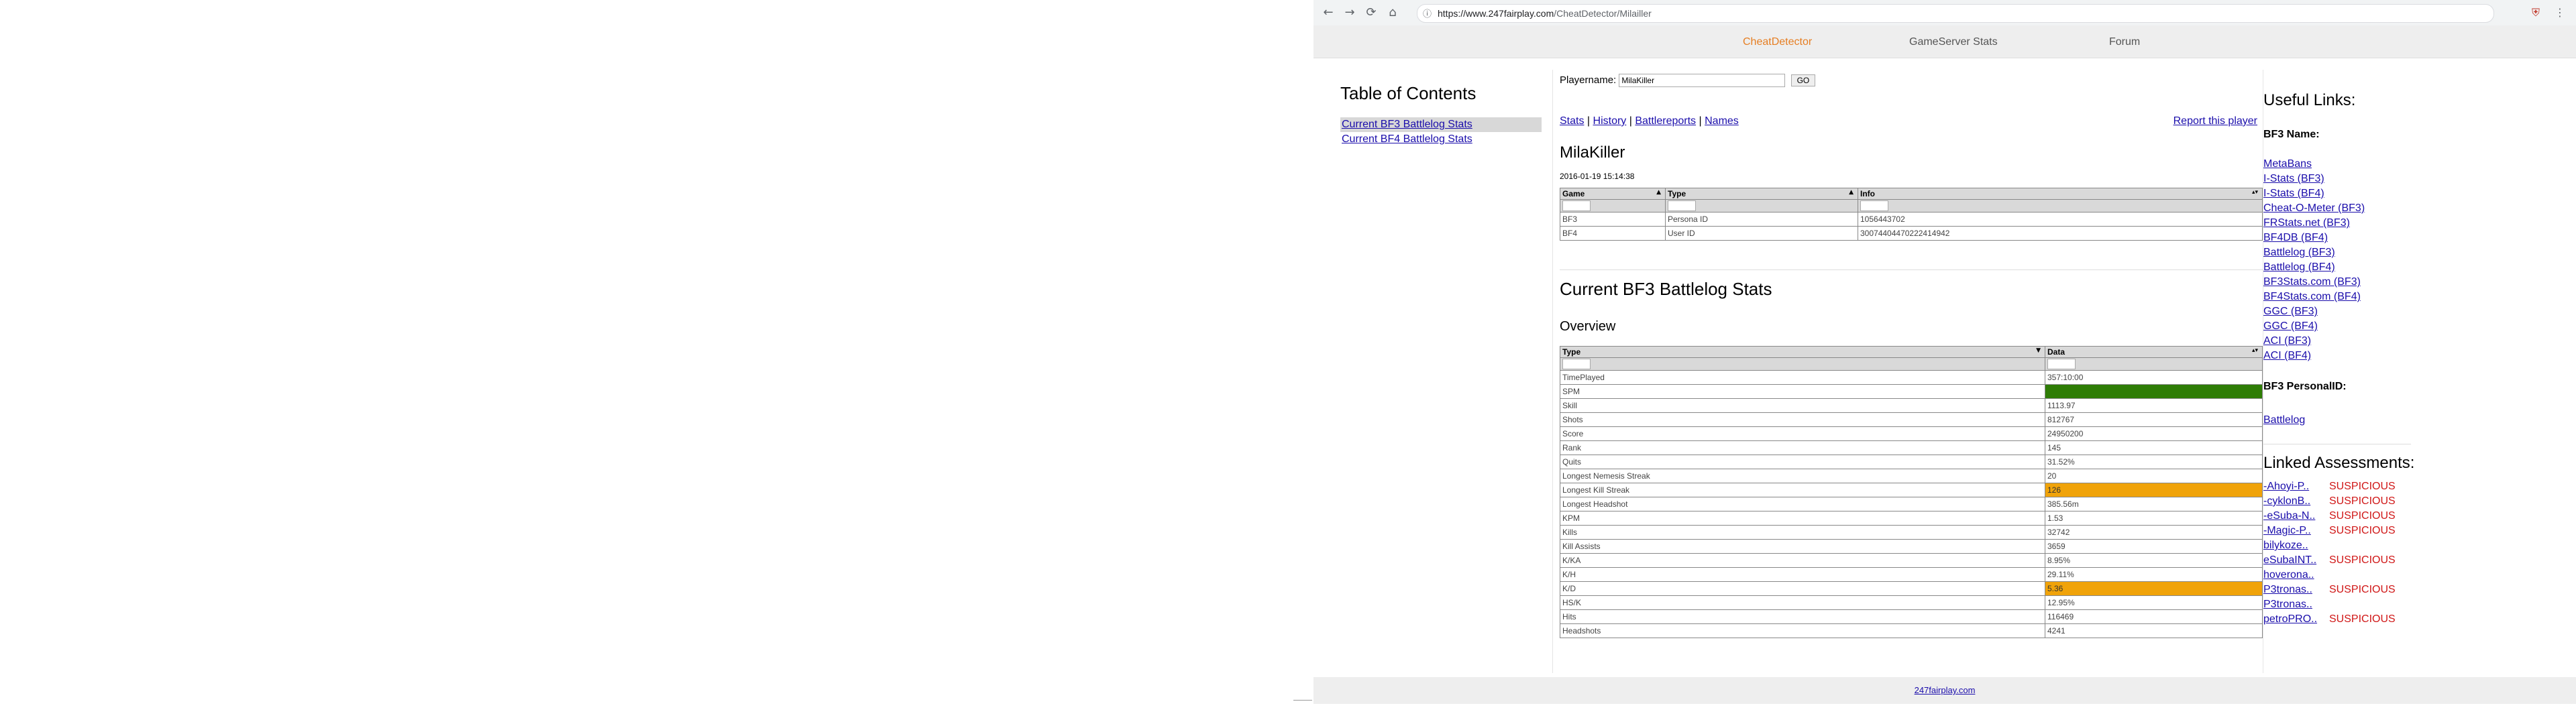 This screenshot has width=2576, height=724. What do you see at coordinates (2350, 516) in the screenshot?
I see `linked-assessment-item: -eSuba-N.. SUSPICIOUS` at bounding box center [2350, 516].